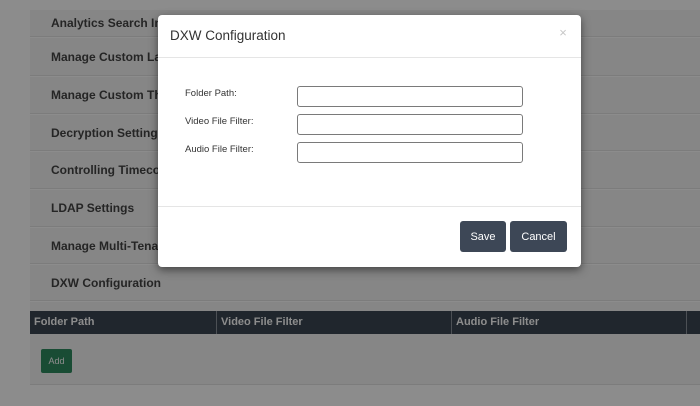 The height and width of the screenshot is (406, 700). Describe the element at coordinates (228, 35) in the screenshot. I see `modal-title: DXW Configuration` at that location.